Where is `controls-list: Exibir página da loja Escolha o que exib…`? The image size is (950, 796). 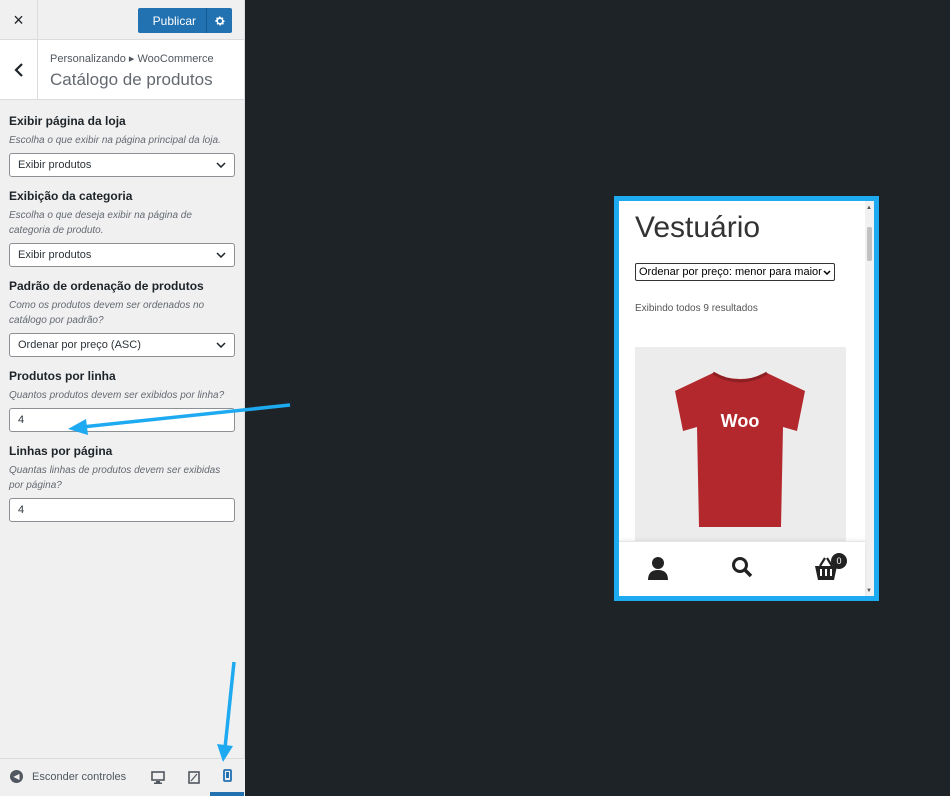 controls-list: Exibir página da loja Escolha o que exib… is located at coordinates (122, 311).